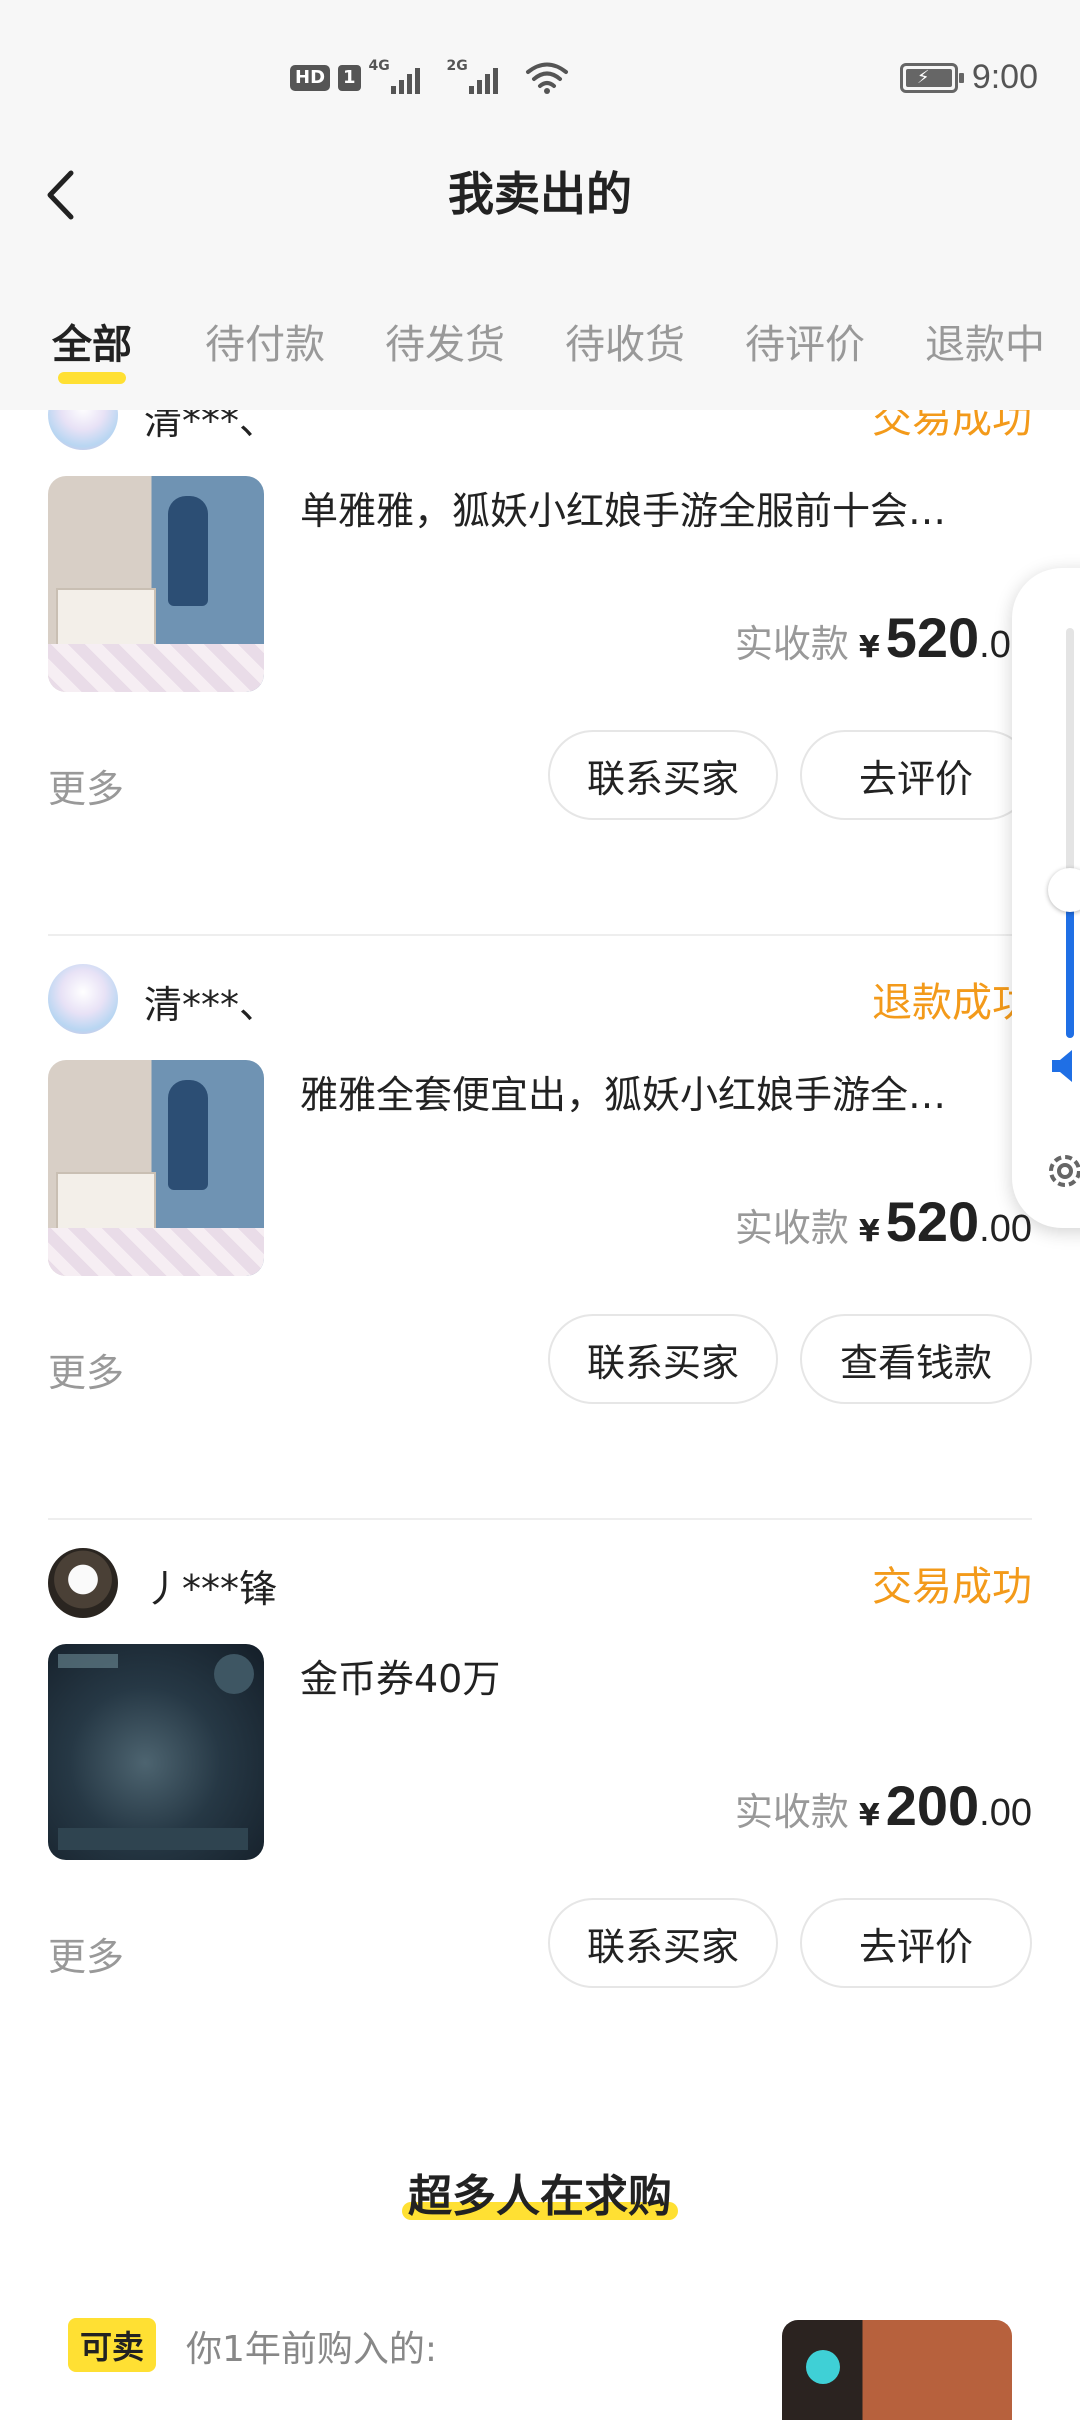  Describe the element at coordinates (112, 2345) in the screenshot. I see `sellable-badge: 可卖` at that location.